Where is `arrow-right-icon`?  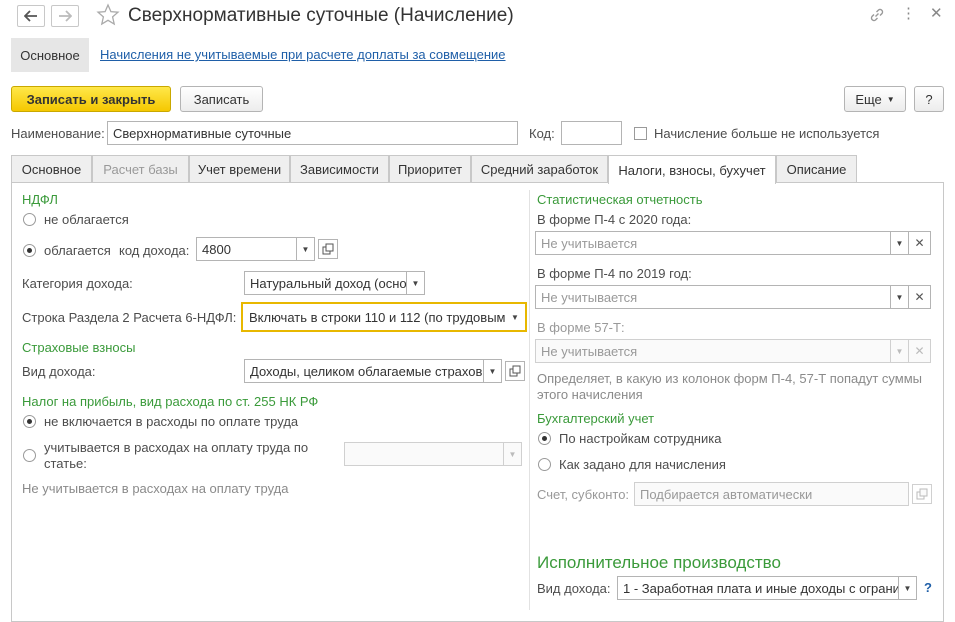 arrow-right-icon is located at coordinates (65, 16).